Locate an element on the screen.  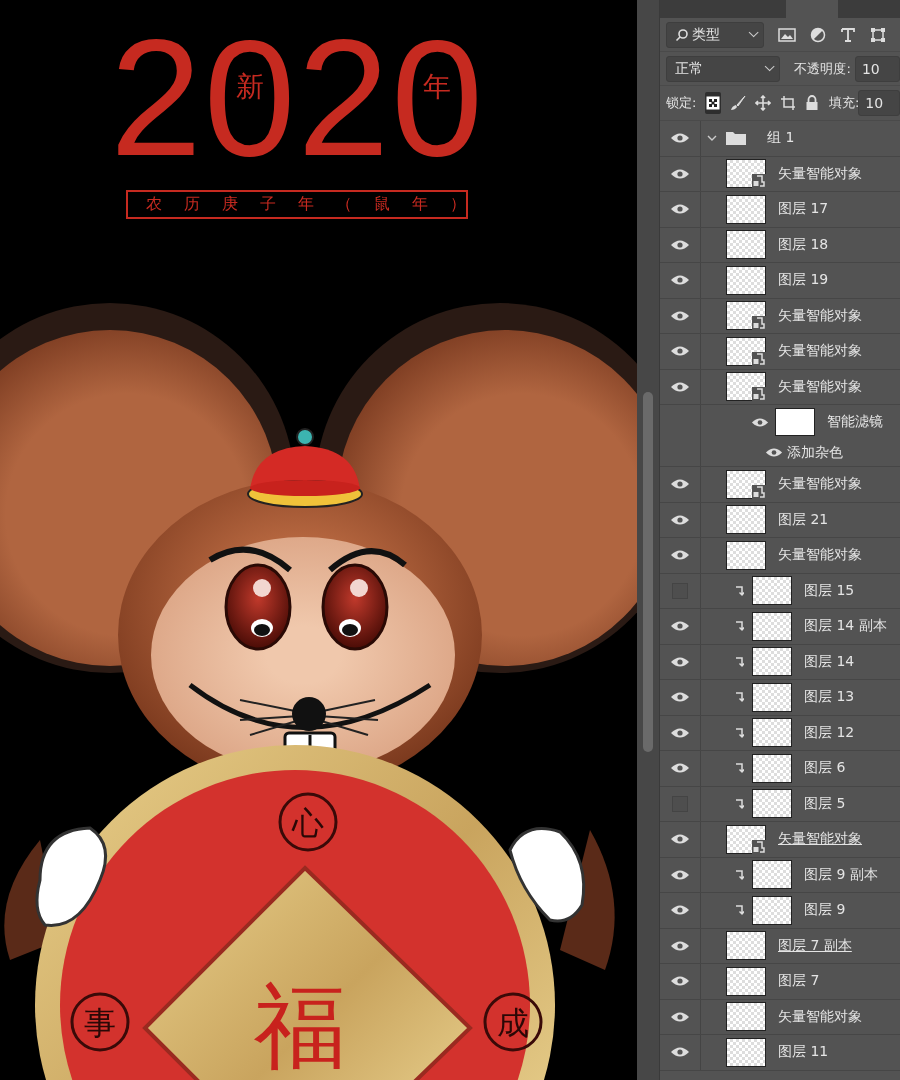
layer-name: 图层 9 is located at coordinates (825, 910).